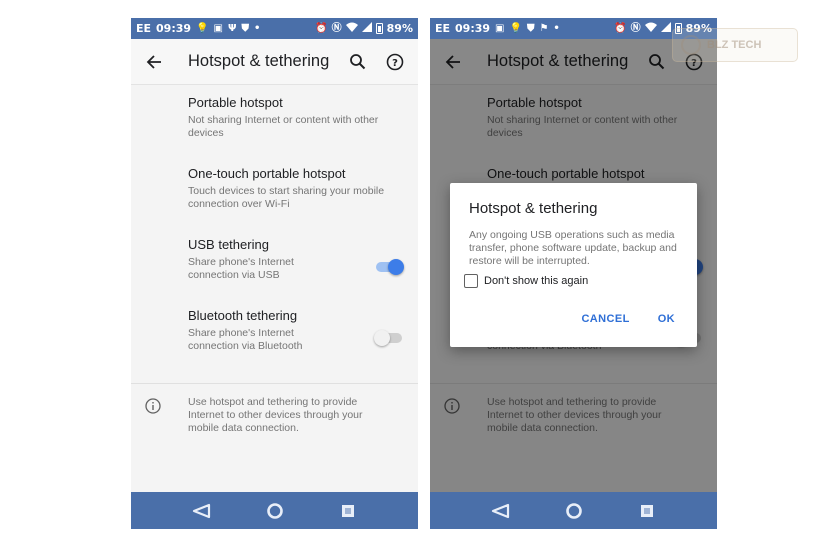 The image size is (840, 543). What do you see at coordinates (243, 315) in the screenshot?
I see `setting-title: Bluetooth tethering` at bounding box center [243, 315].